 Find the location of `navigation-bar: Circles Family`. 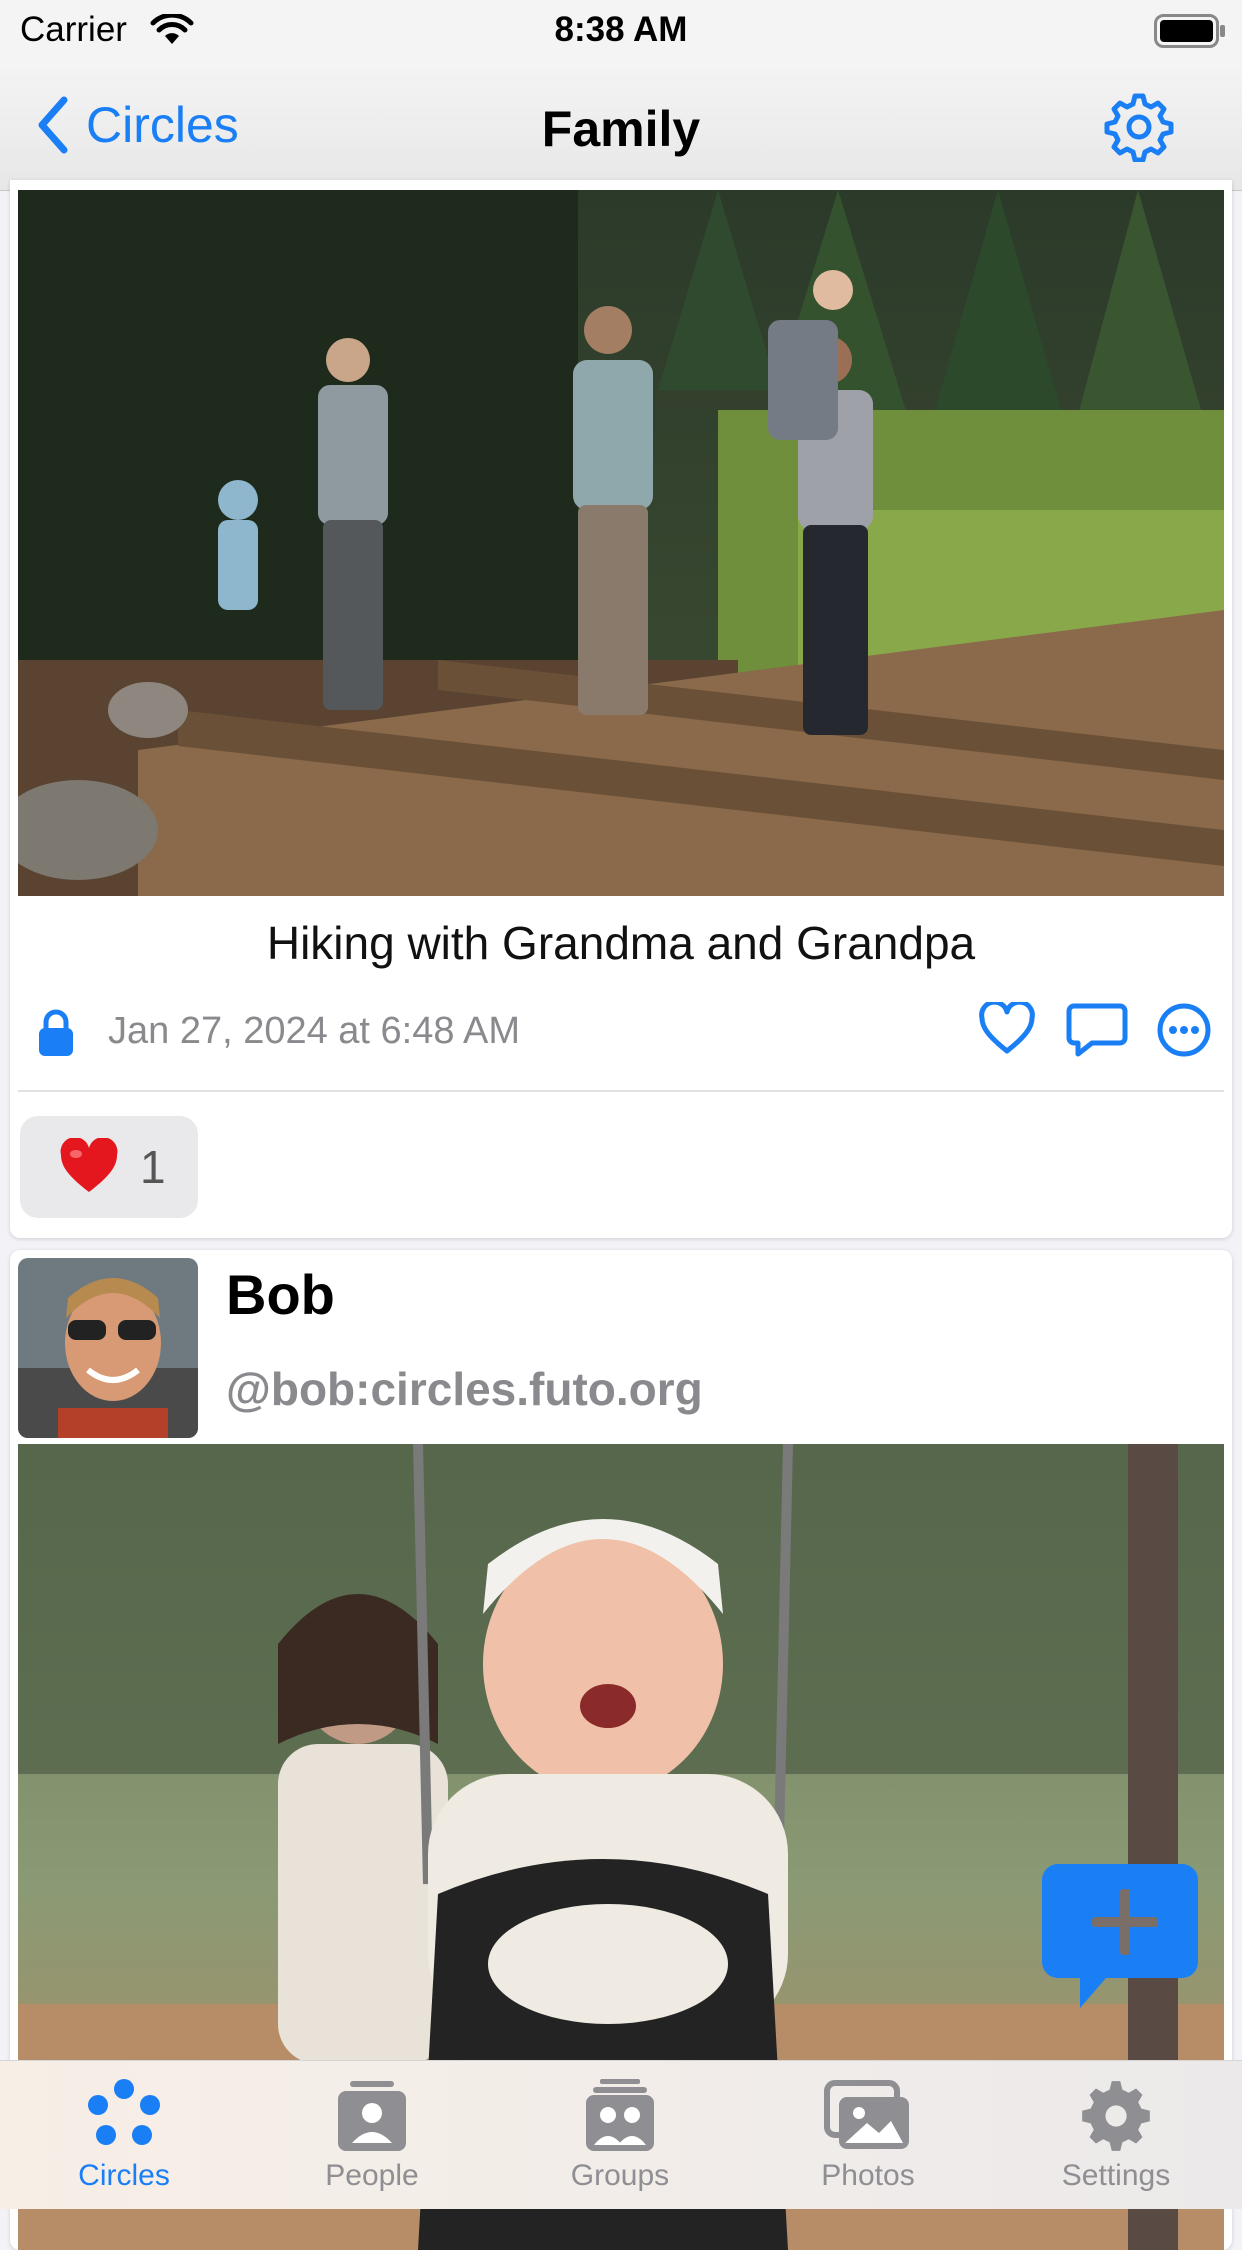

navigation-bar: Circles Family is located at coordinates (621, 126).